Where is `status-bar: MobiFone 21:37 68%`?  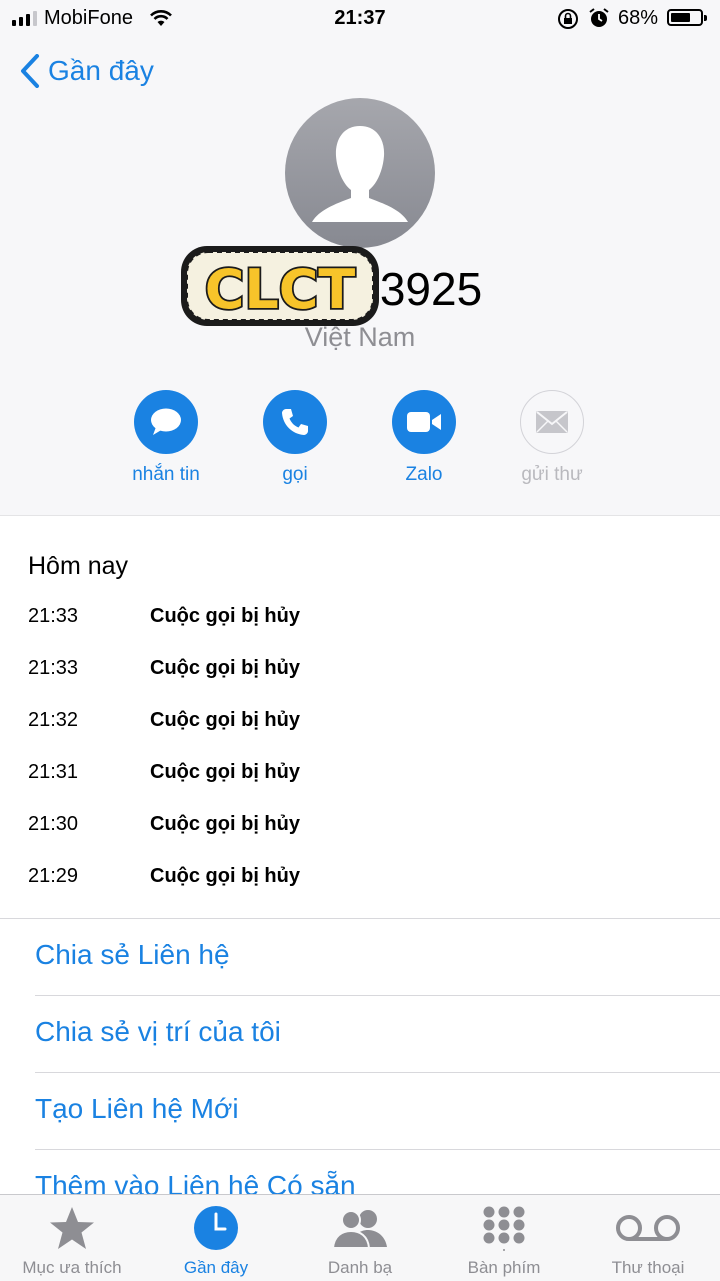 status-bar: MobiFone 21:37 68% is located at coordinates (360, 18).